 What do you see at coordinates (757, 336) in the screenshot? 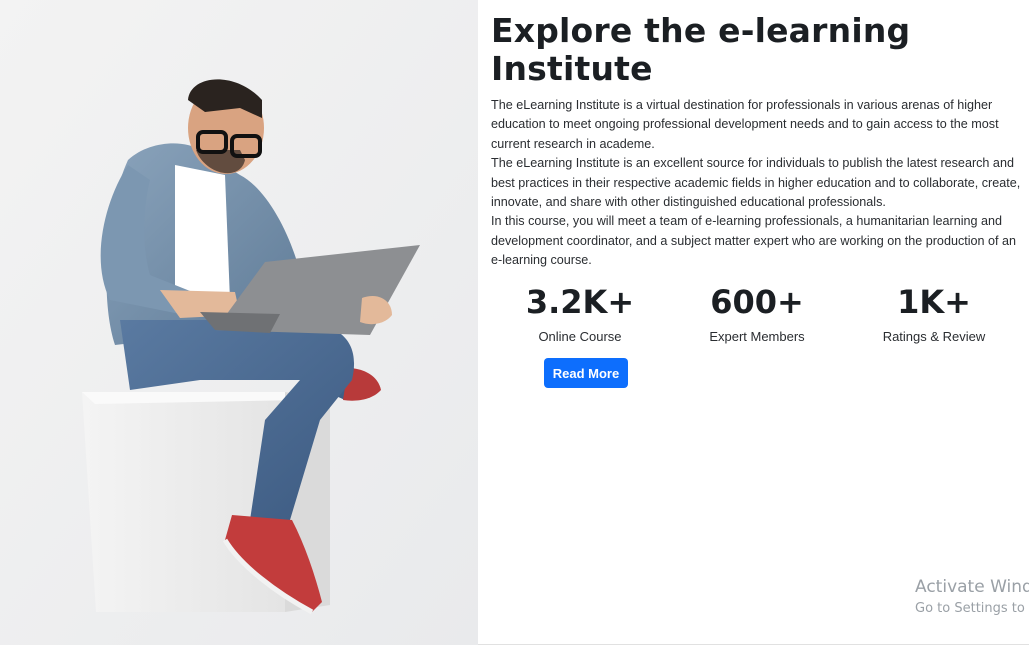
I see `stat-label: Expert Members` at bounding box center [757, 336].